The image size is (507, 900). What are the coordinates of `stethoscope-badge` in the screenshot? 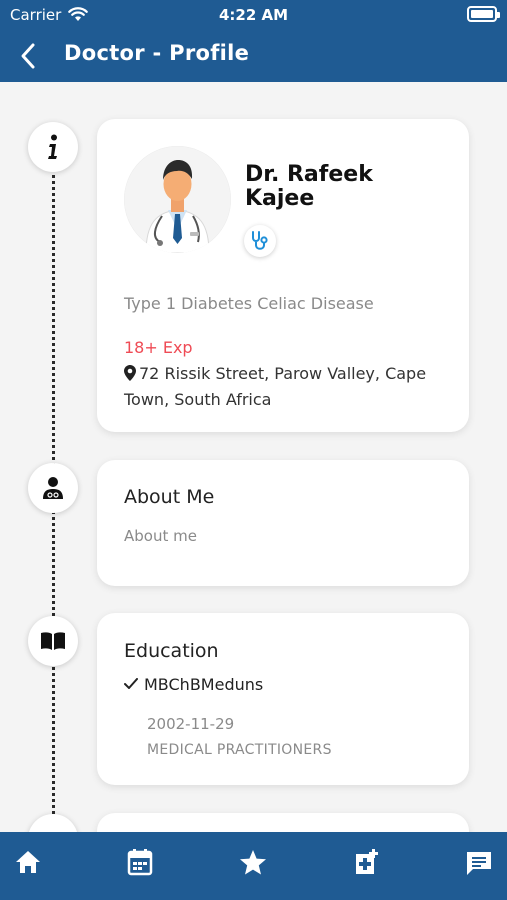 It's located at (260, 241).